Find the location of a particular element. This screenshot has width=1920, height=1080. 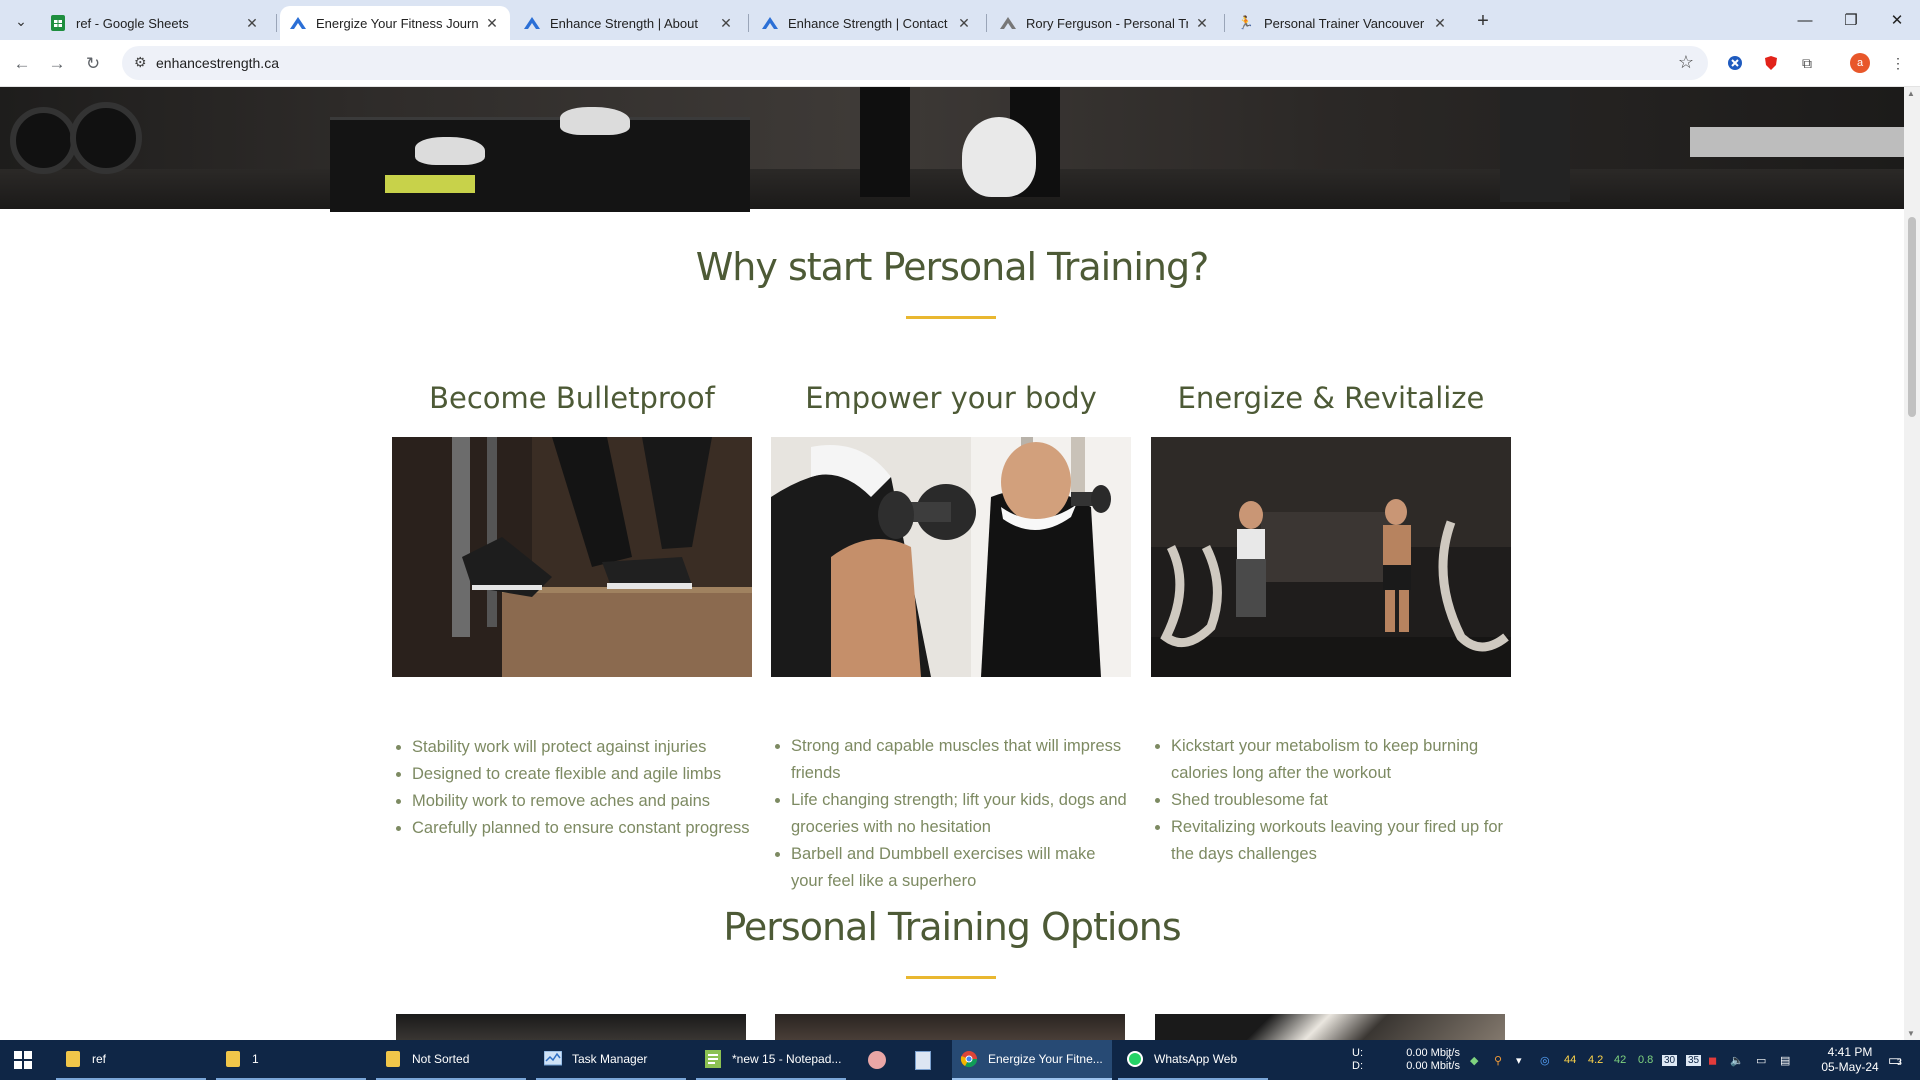

dumbbell-curl-photo is located at coordinates (951, 557).